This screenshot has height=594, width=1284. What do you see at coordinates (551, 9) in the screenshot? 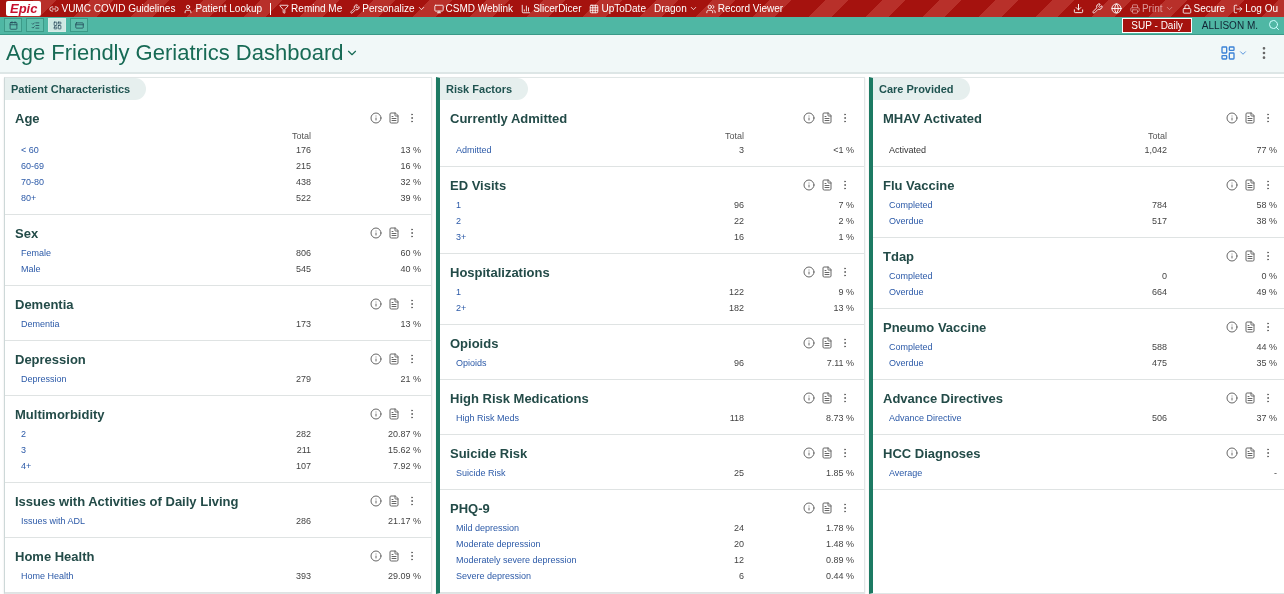
I see `menu-item: SlicerDicer` at bounding box center [551, 9].